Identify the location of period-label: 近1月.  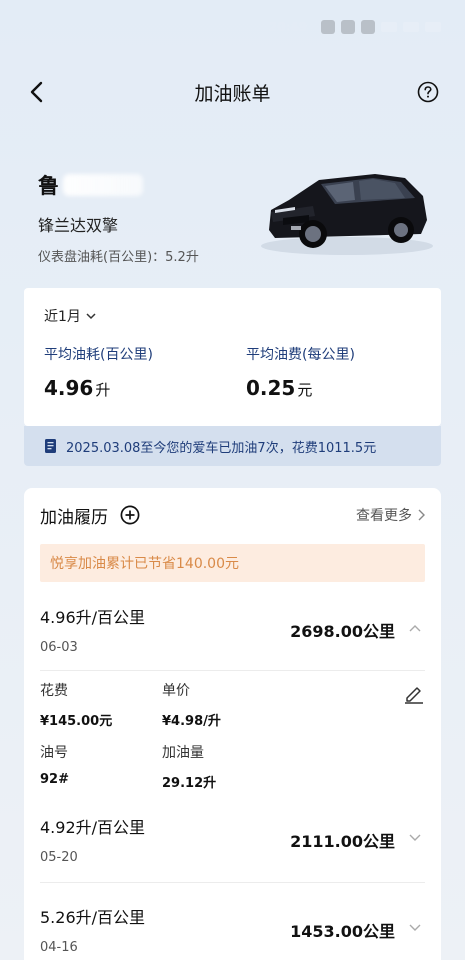
(62, 317).